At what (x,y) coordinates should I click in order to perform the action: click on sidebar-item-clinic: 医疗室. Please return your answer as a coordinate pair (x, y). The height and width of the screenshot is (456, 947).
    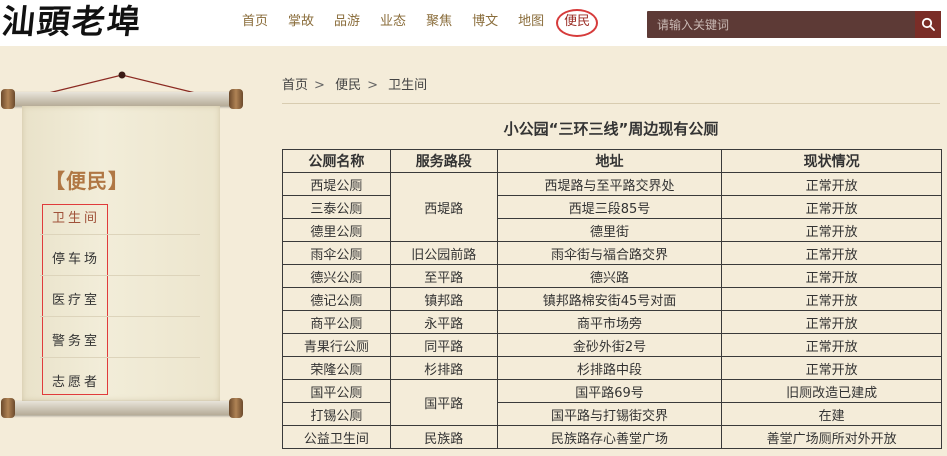
    Looking at the image, I should click on (76, 298).